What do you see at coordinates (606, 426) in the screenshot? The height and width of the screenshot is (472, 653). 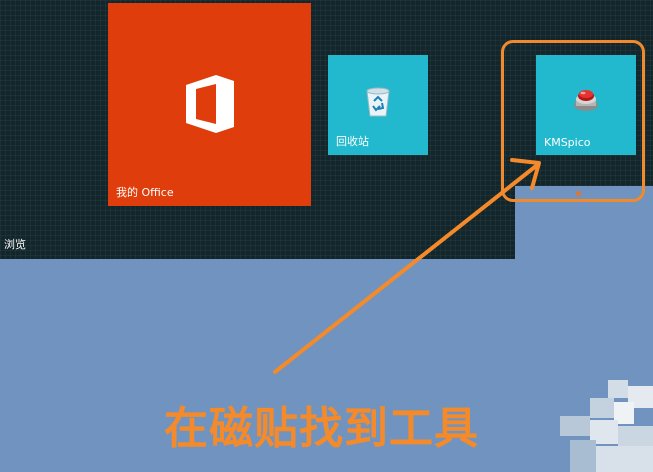 I see `mosaic-watermark` at bounding box center [606, 426].